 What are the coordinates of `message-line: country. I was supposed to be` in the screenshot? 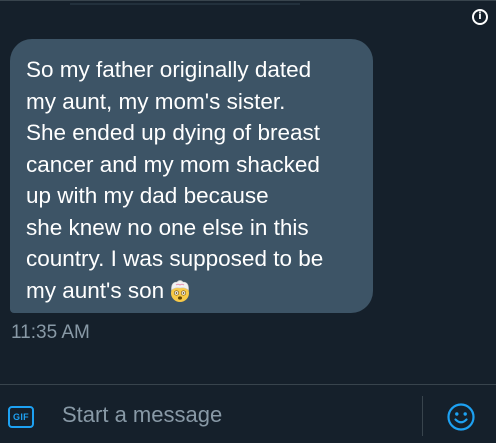 It's located at (175, 258).